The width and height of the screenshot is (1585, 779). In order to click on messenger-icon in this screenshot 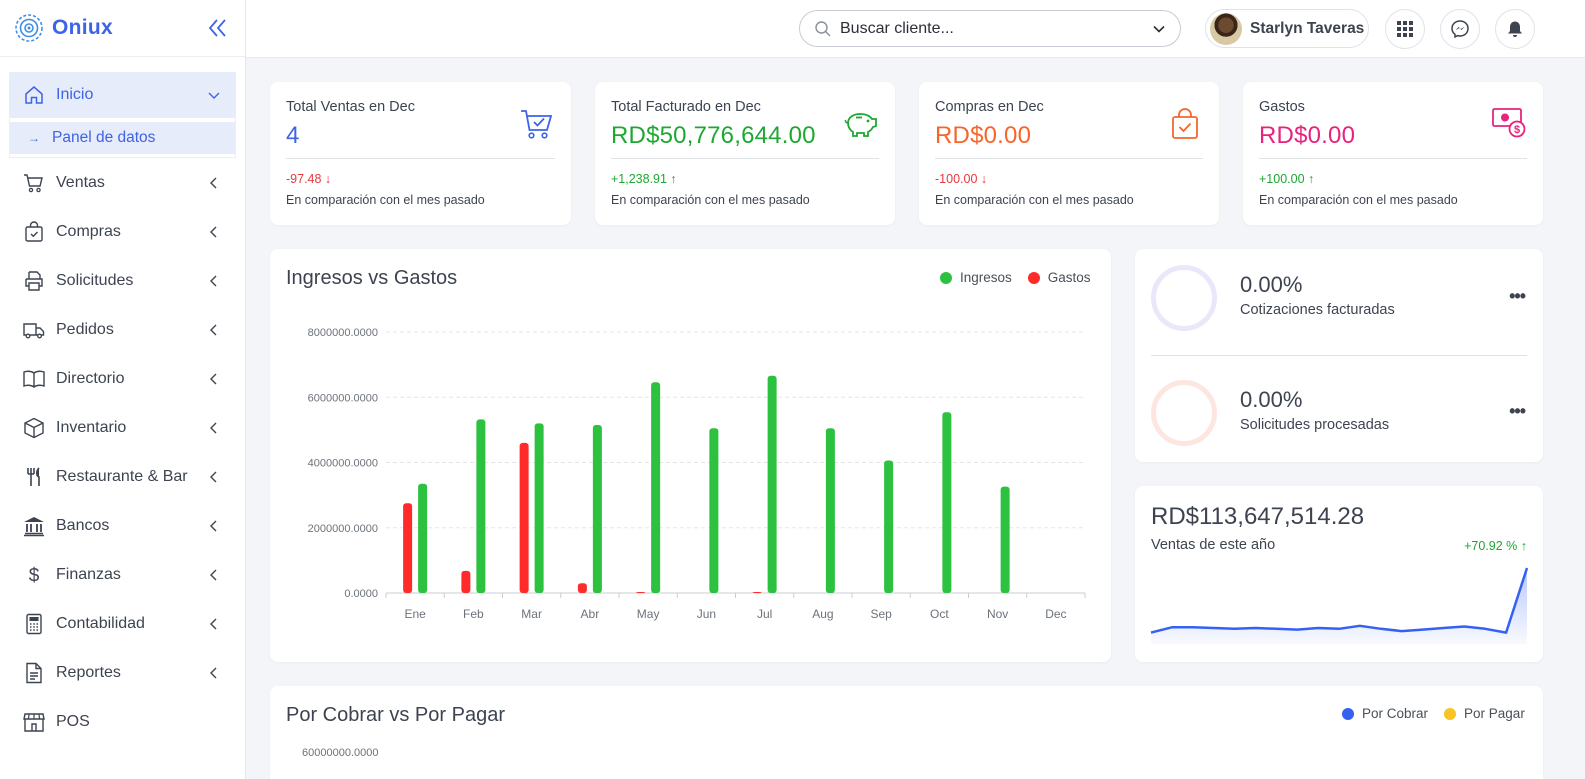, I will do `click(1460, 29)`.